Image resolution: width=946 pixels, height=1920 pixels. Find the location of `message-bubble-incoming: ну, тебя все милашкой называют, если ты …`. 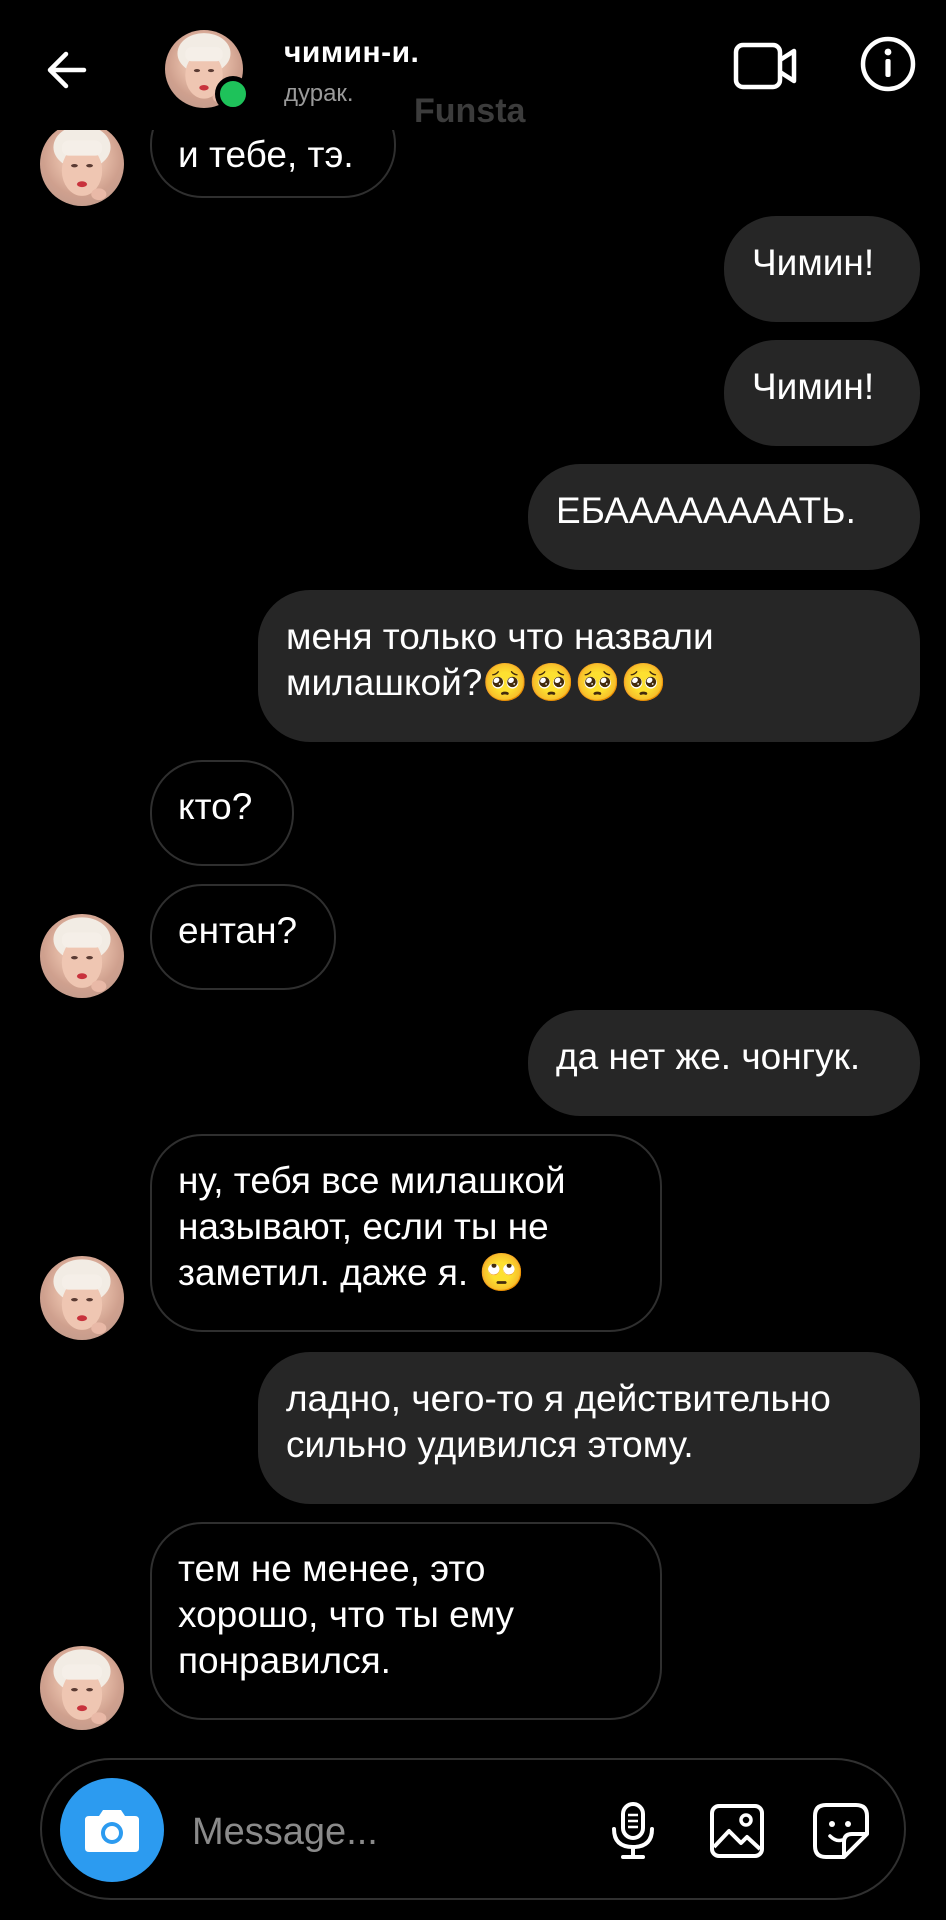

message-bubble-incoming: ну, тебя все милашкой называют, если ты … is located at coordinates (406, 1233).